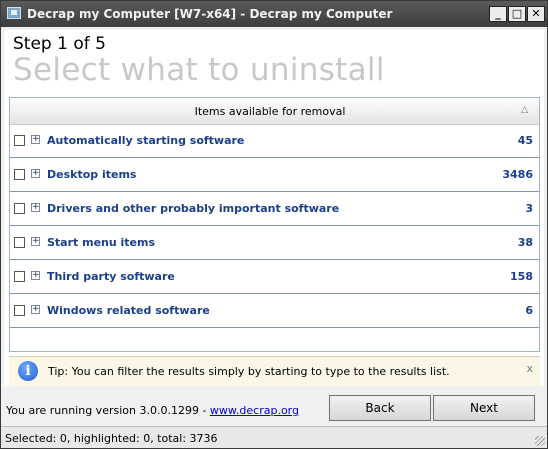  I want to click on status-text: Selected: 0, highlighted: 0, total: 3736, so click(111, 438).